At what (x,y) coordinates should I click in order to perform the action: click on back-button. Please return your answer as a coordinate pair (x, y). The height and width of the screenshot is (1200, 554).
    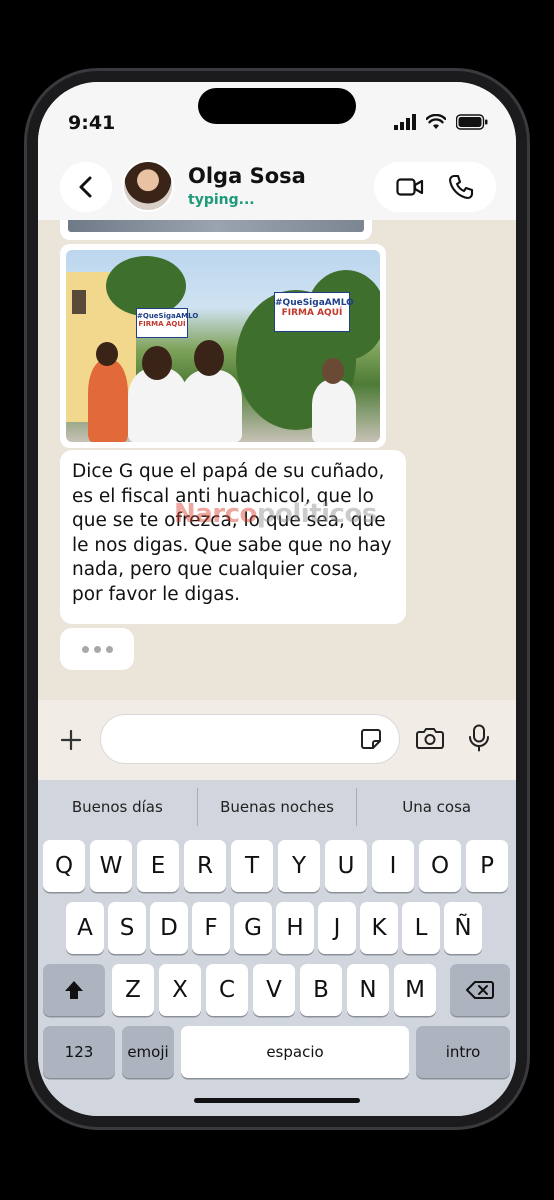
    Looking at the image, I should click on (86, 187).